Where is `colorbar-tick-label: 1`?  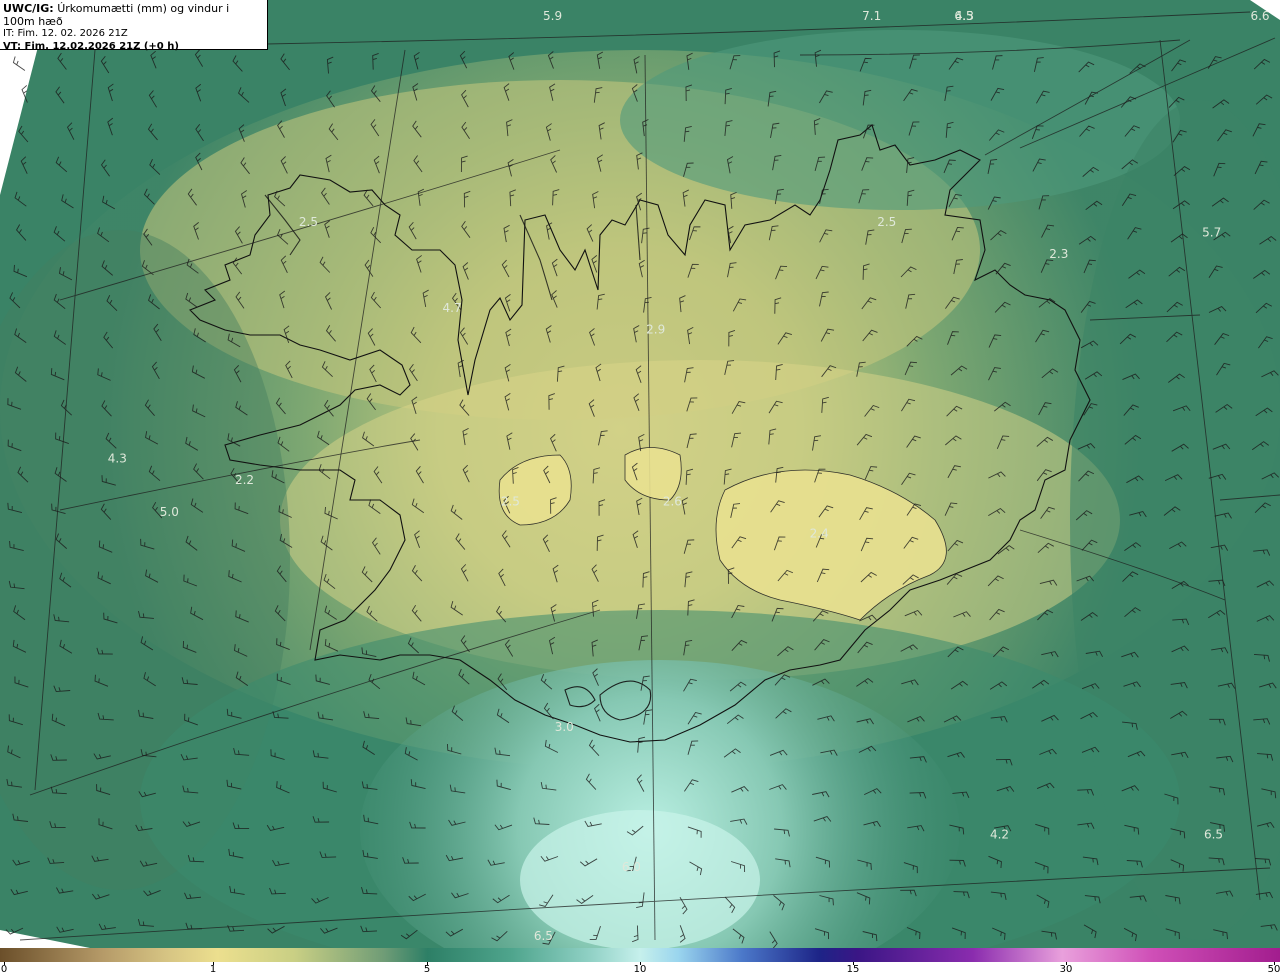 colorbar-tick-label: 1 is located at coordinates (213, 969).